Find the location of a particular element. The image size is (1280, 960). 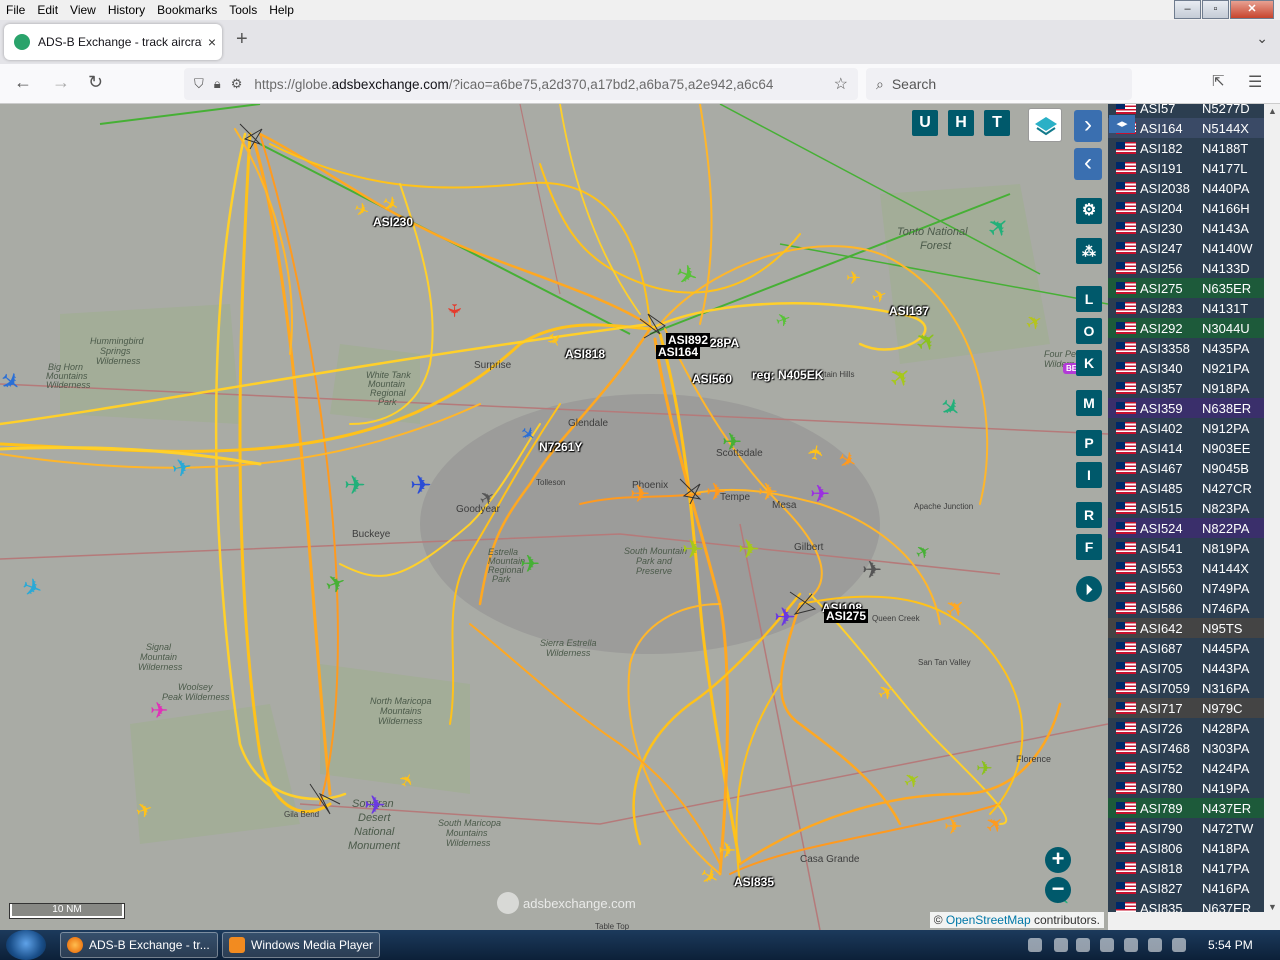

forward-button: → is located at coordinates (61, 82).